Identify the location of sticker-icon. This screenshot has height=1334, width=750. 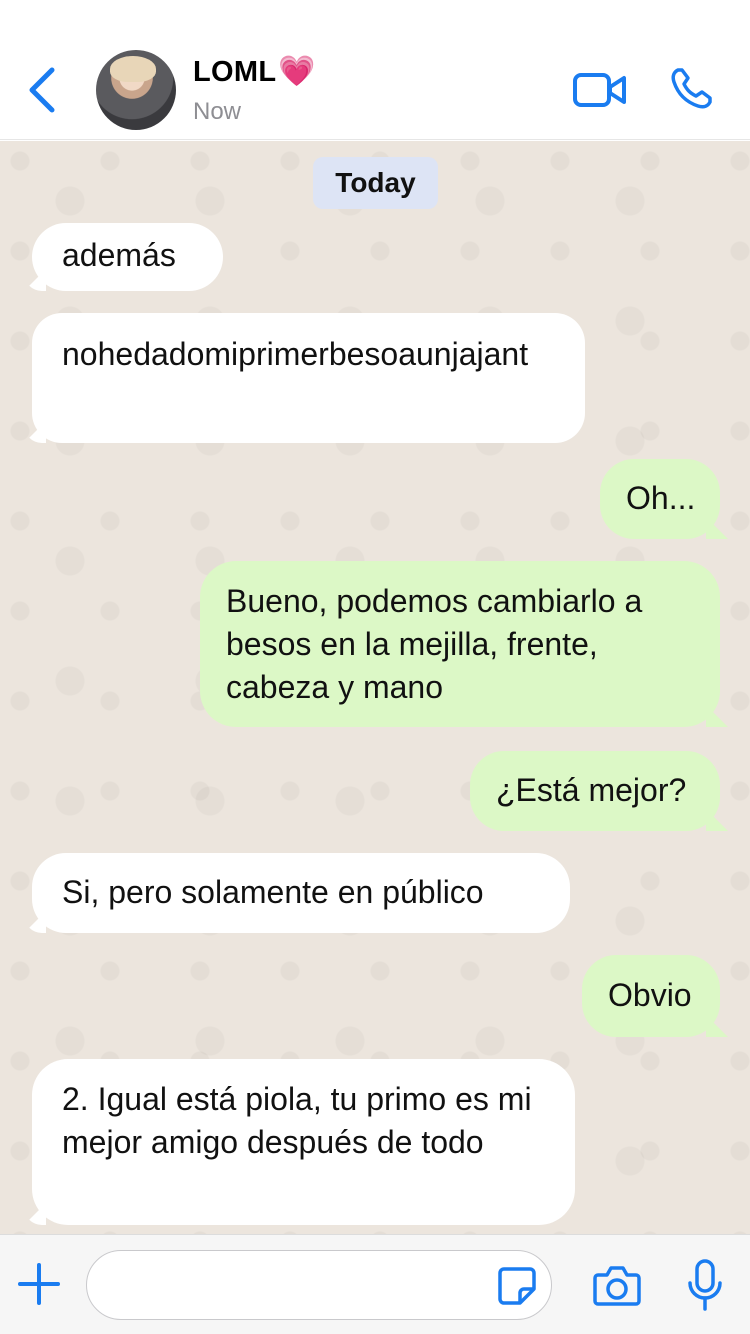
(517, 1286).